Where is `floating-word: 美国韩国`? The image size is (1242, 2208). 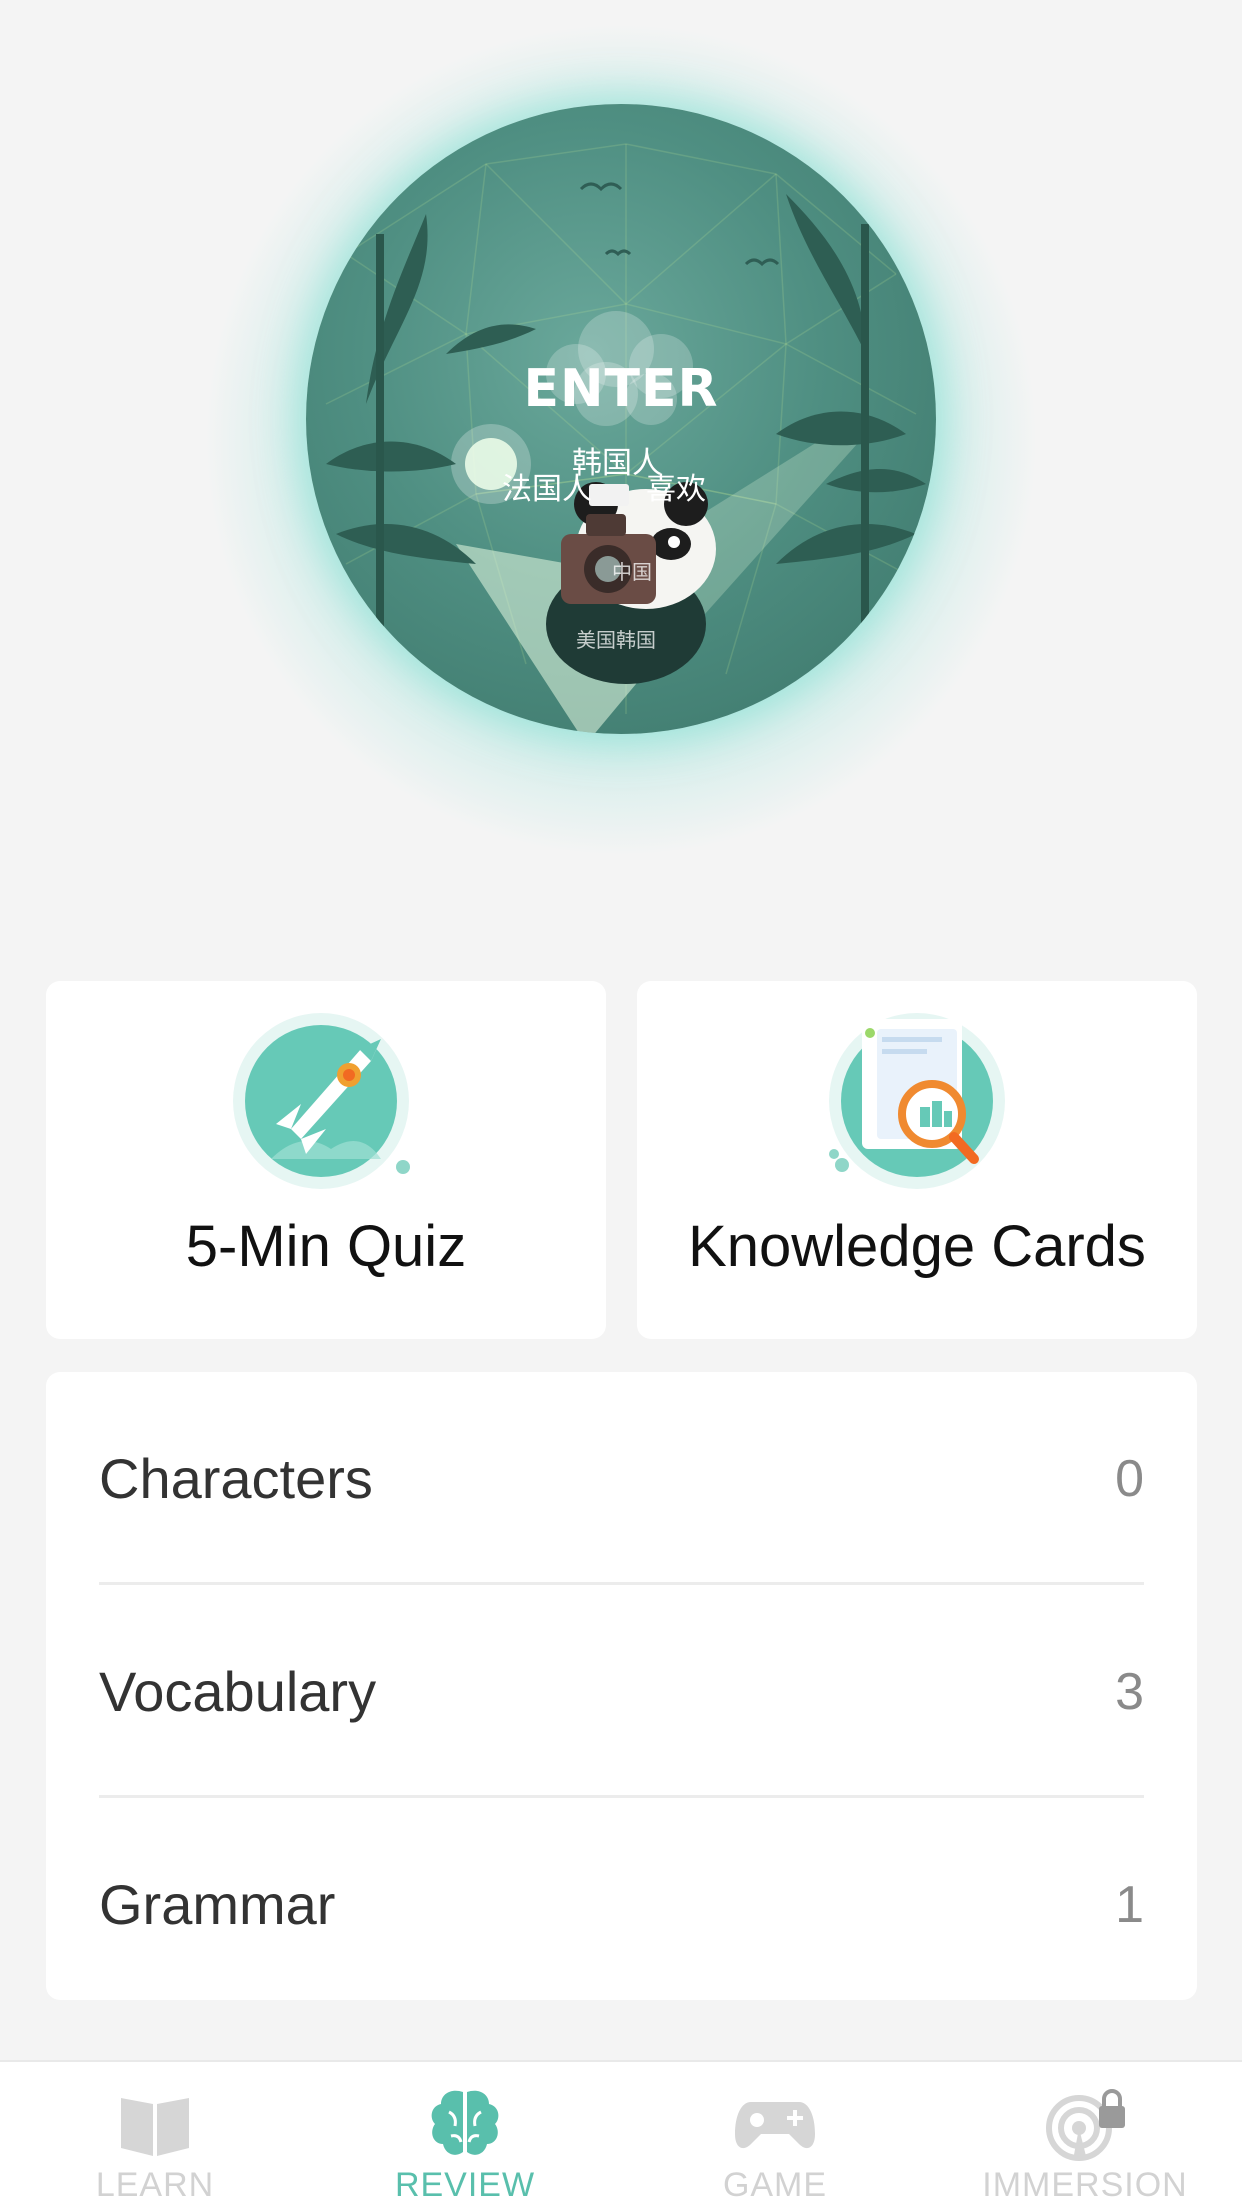
floating-word: 美国韩国 is located at coordinates (616, 640).